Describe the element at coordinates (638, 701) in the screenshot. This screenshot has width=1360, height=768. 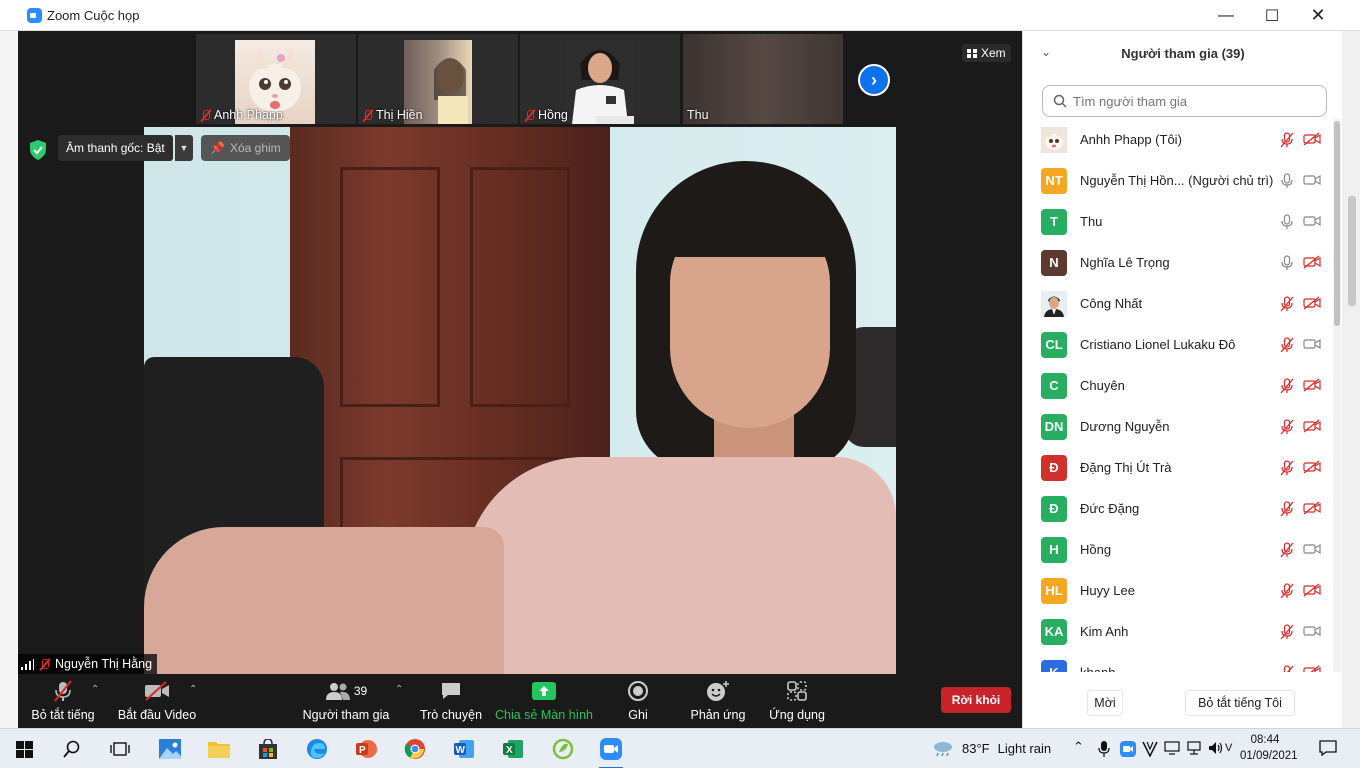
I see `record-button: Ghi` at that location.